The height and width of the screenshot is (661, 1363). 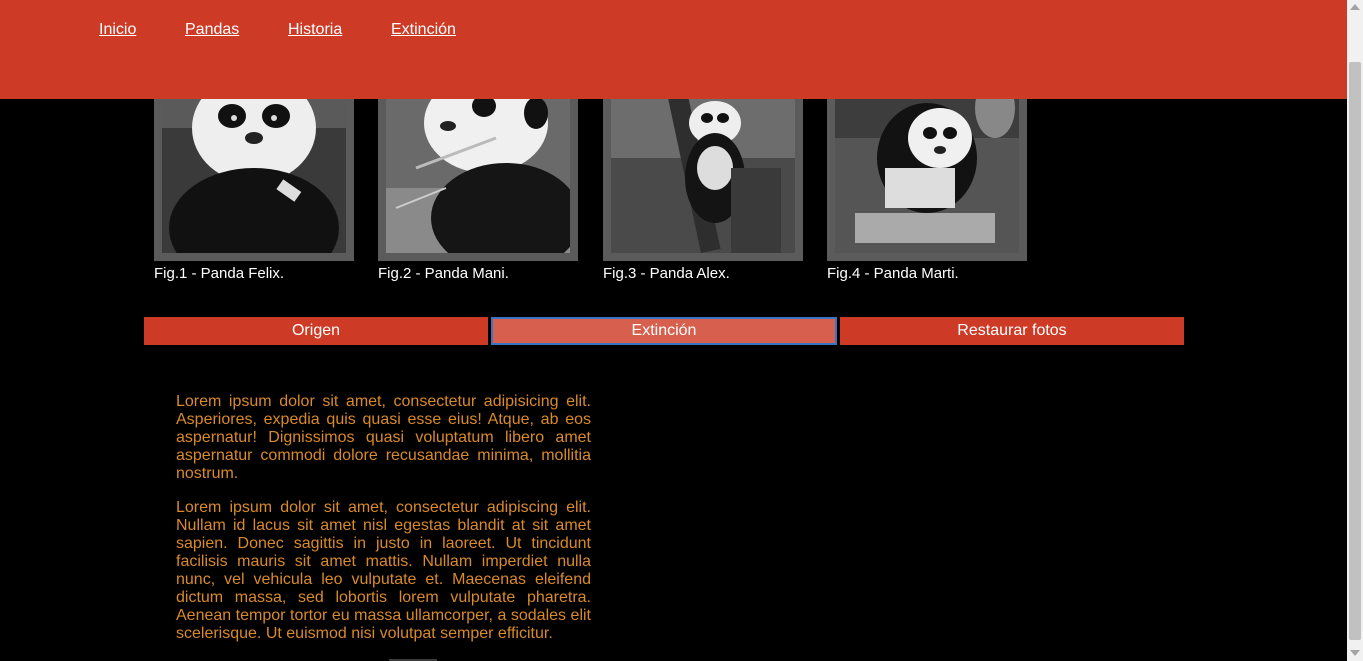 I want to click on figure-caption: Fig.4 - Panda Marti., so click(x=893, y=273).